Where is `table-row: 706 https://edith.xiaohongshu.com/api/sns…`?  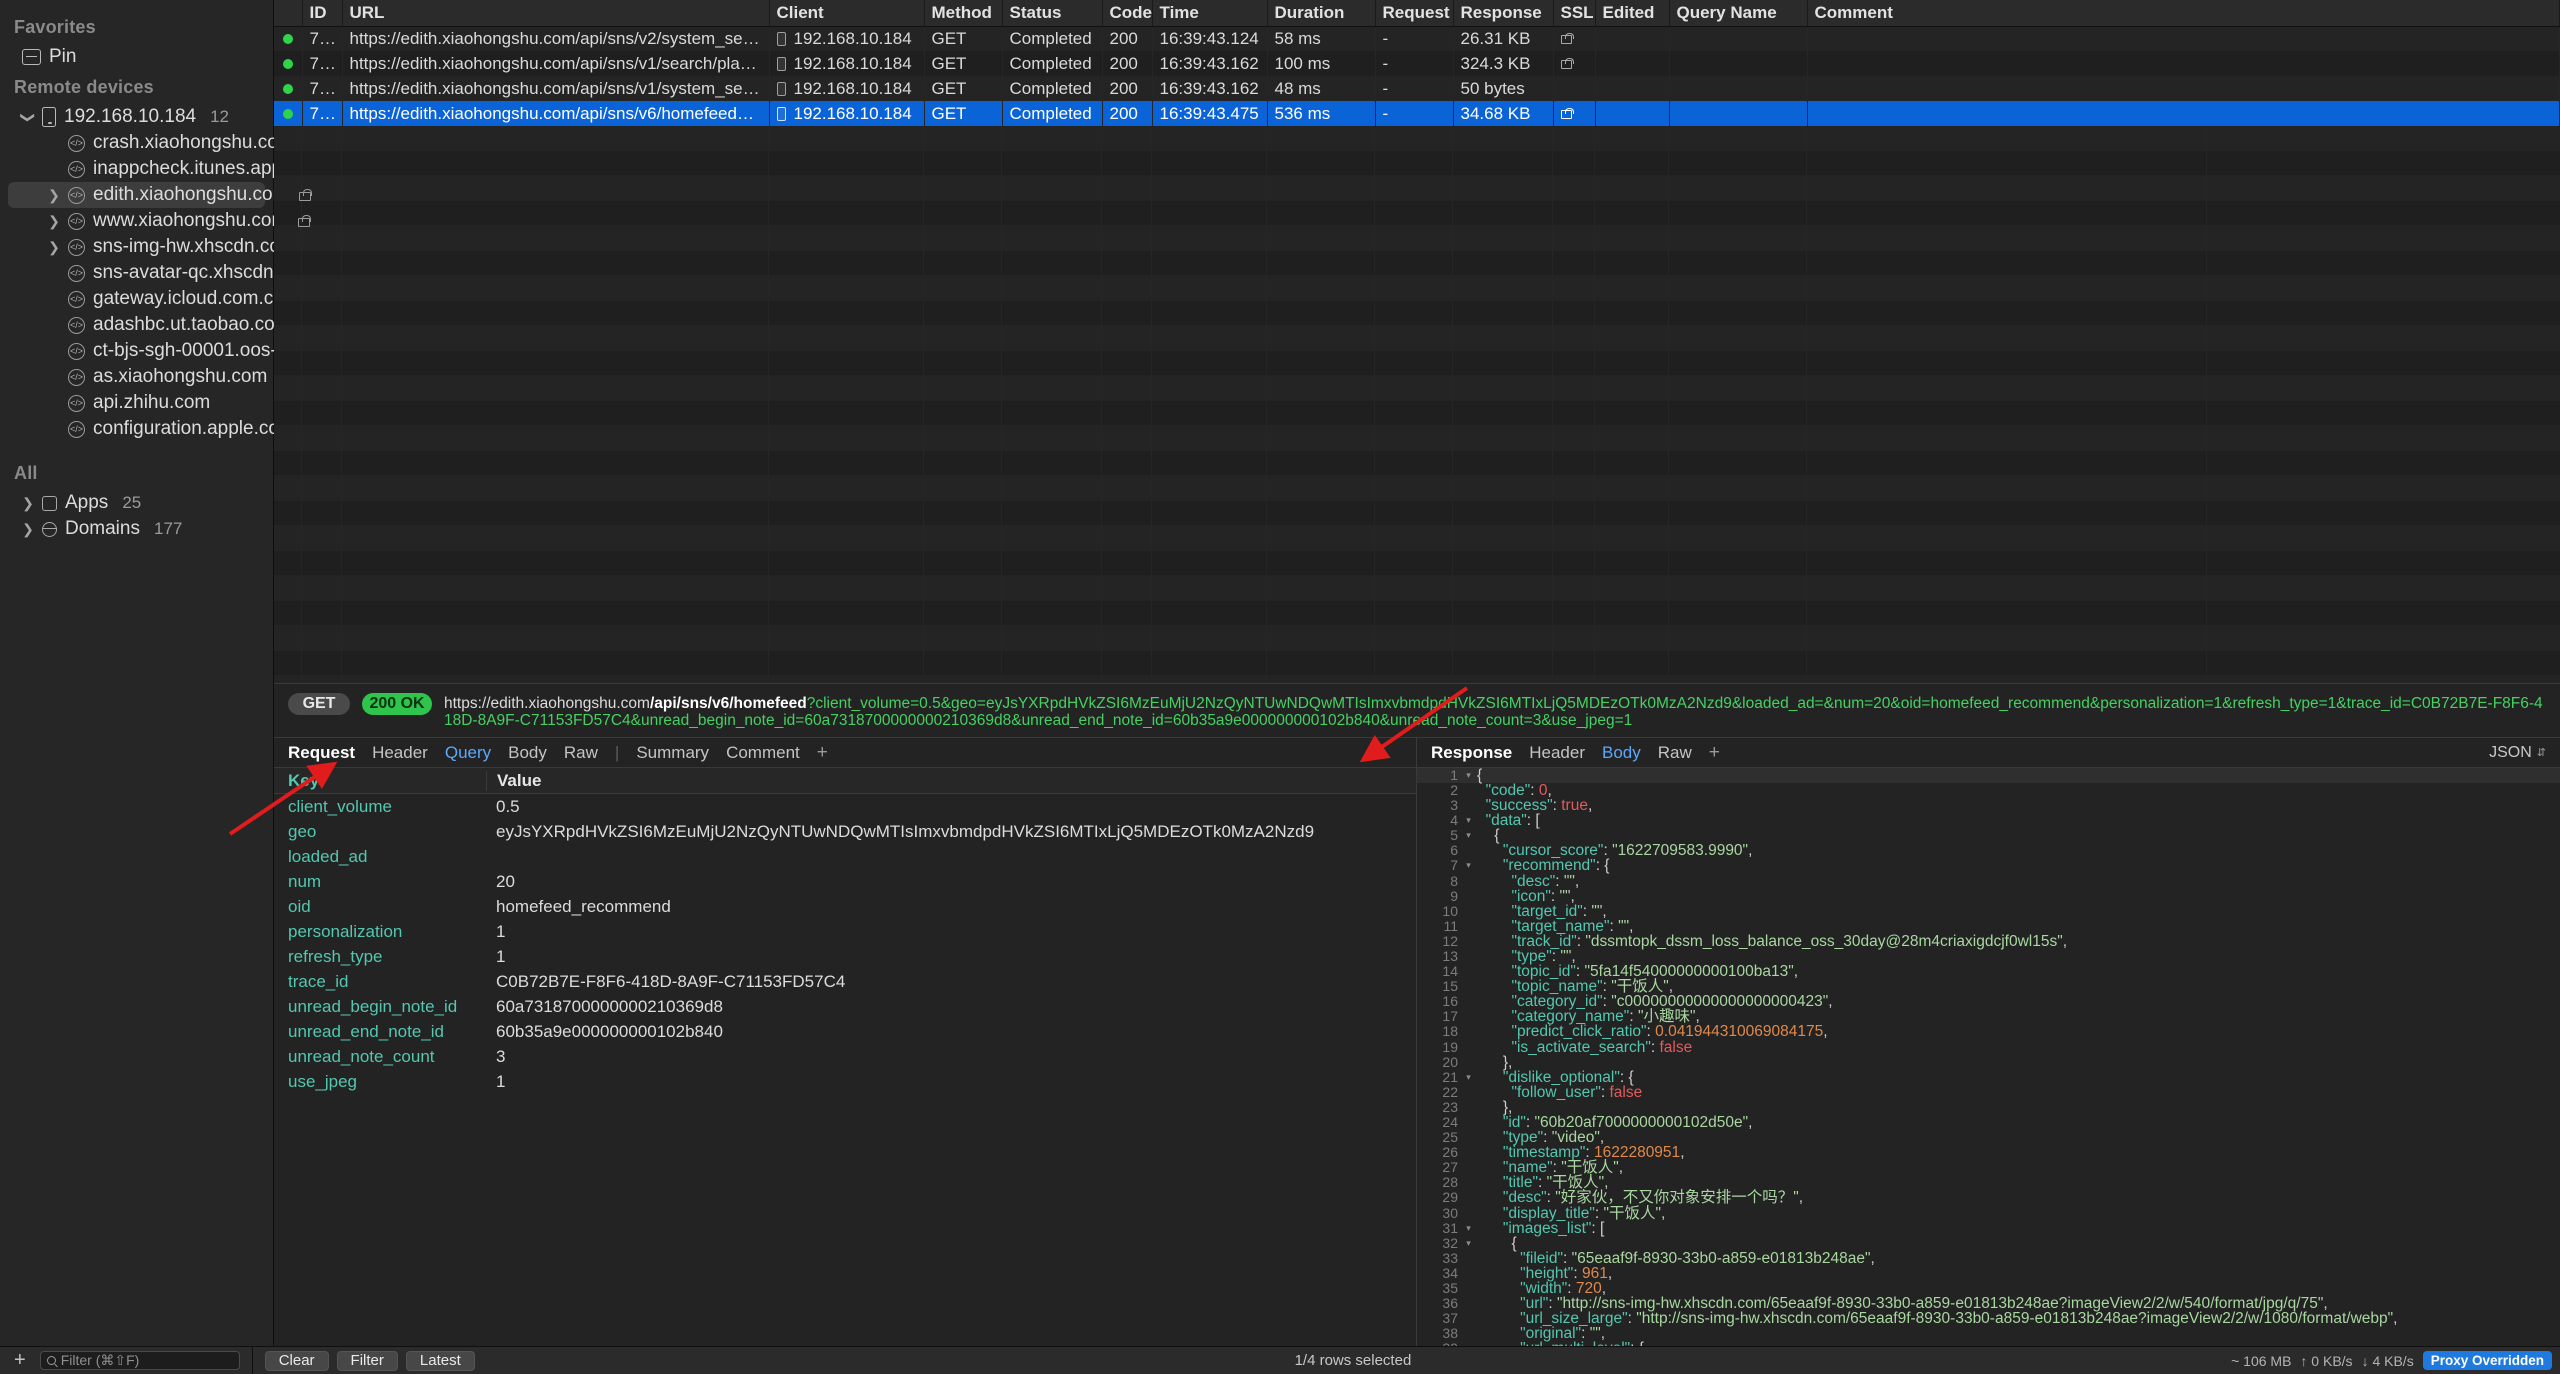
table-row: 706 https://edith.xiaohongshu.com/api/sns… is located at coordinates (1417, 38).